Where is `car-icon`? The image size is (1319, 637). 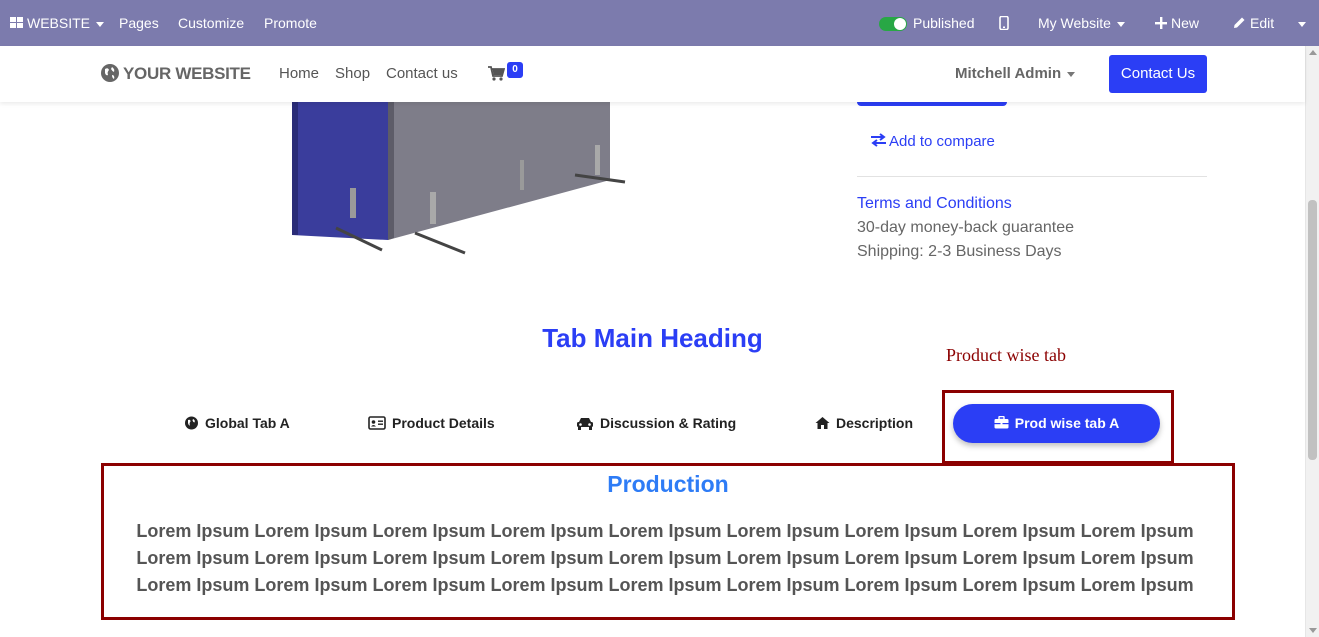 car-icon is located at coordinates (585, 424).